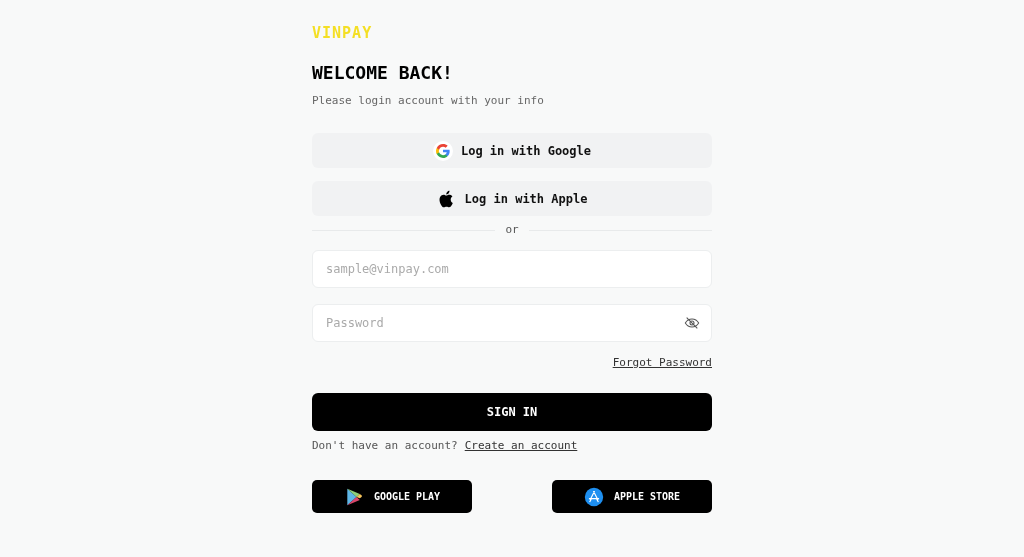  I want to click on google-login-button: Log in with Google, so click(512, 150).